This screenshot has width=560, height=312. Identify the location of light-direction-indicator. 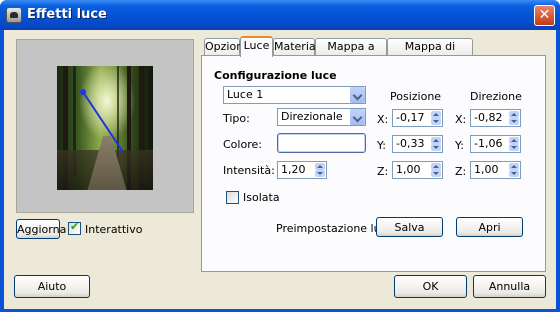
(105, 128).